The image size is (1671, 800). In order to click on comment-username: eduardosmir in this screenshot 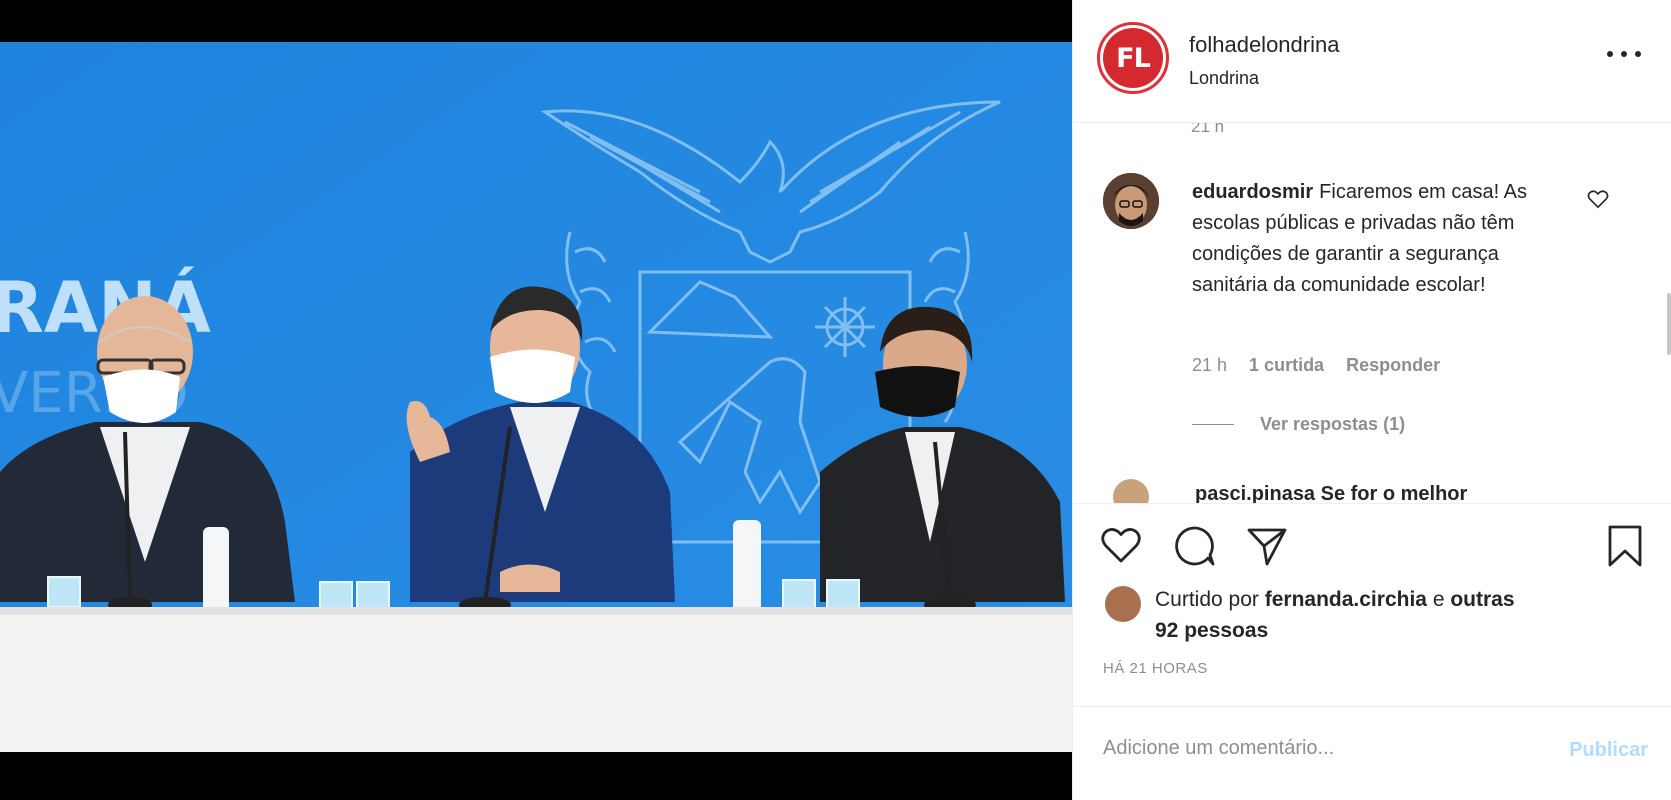, I will do `click(1252, 192)`.